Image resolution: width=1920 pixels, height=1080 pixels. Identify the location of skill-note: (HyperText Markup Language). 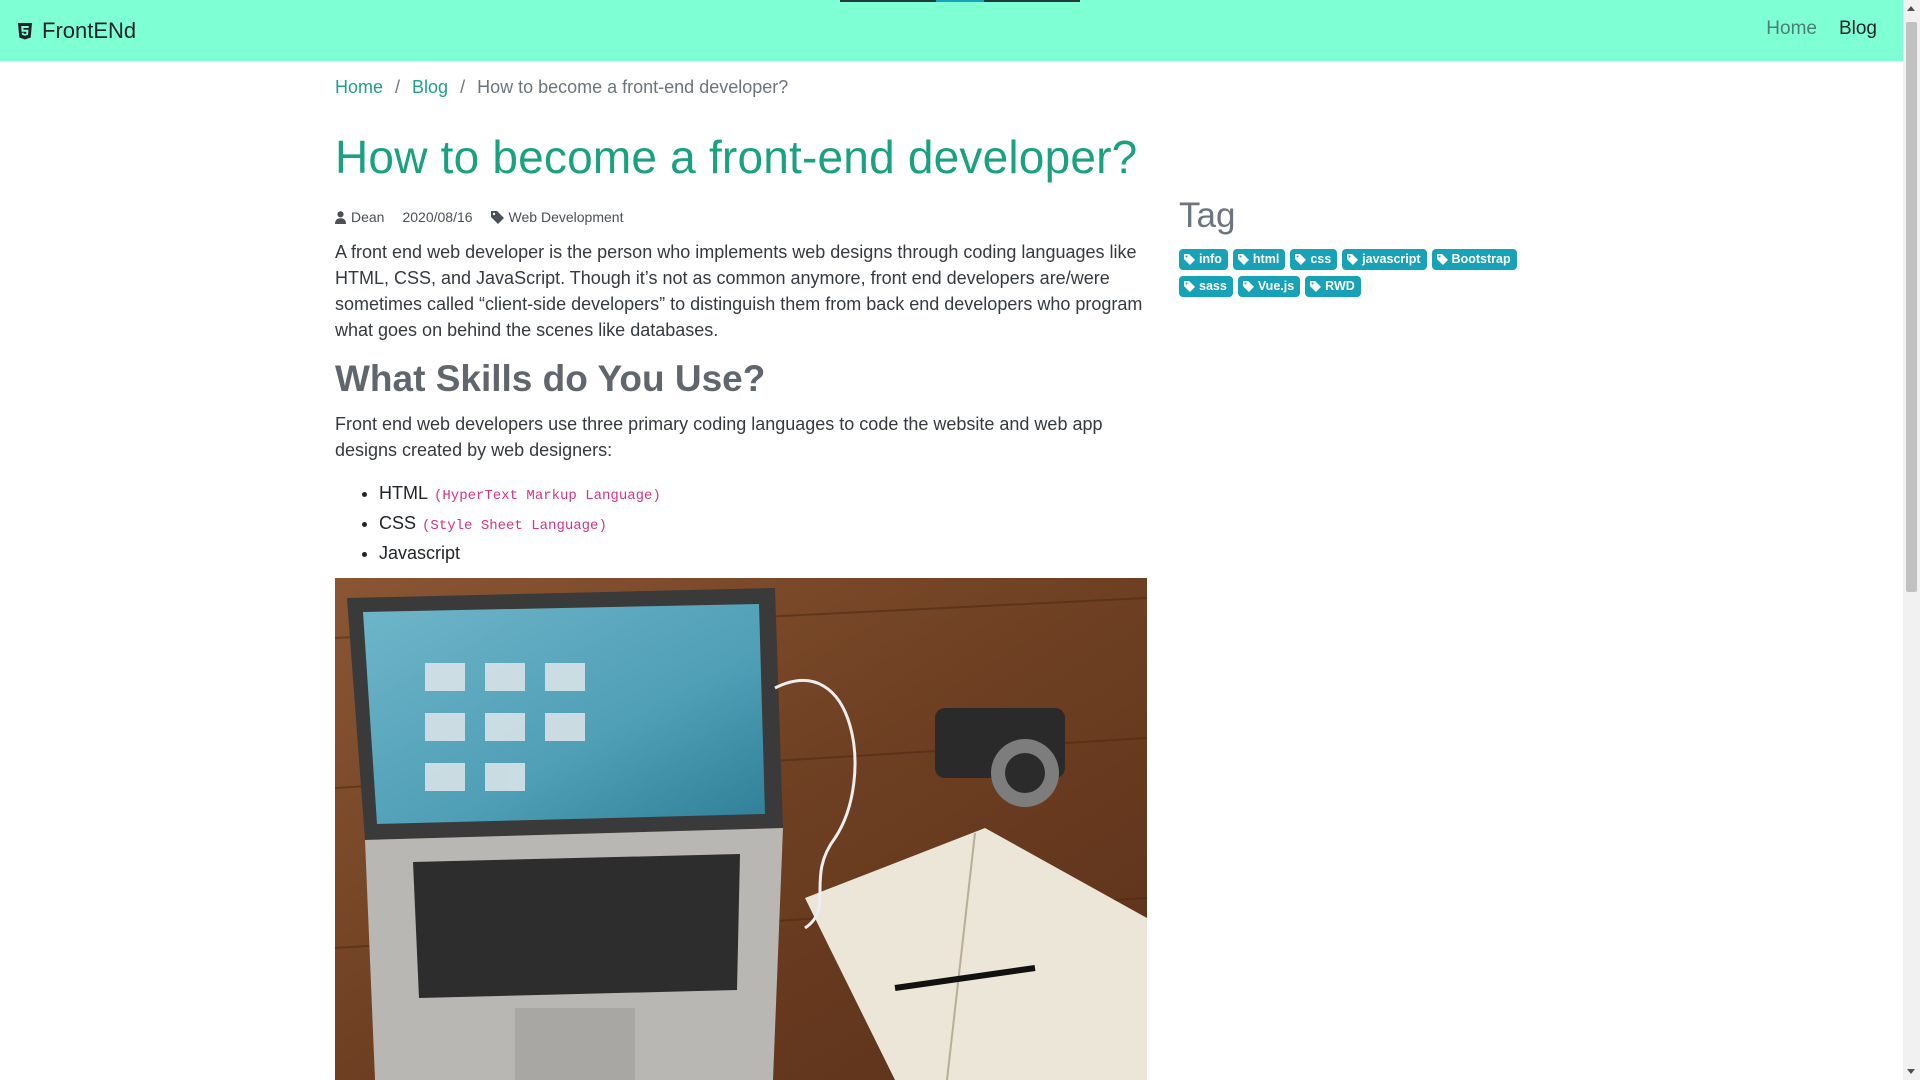
(547, 496).